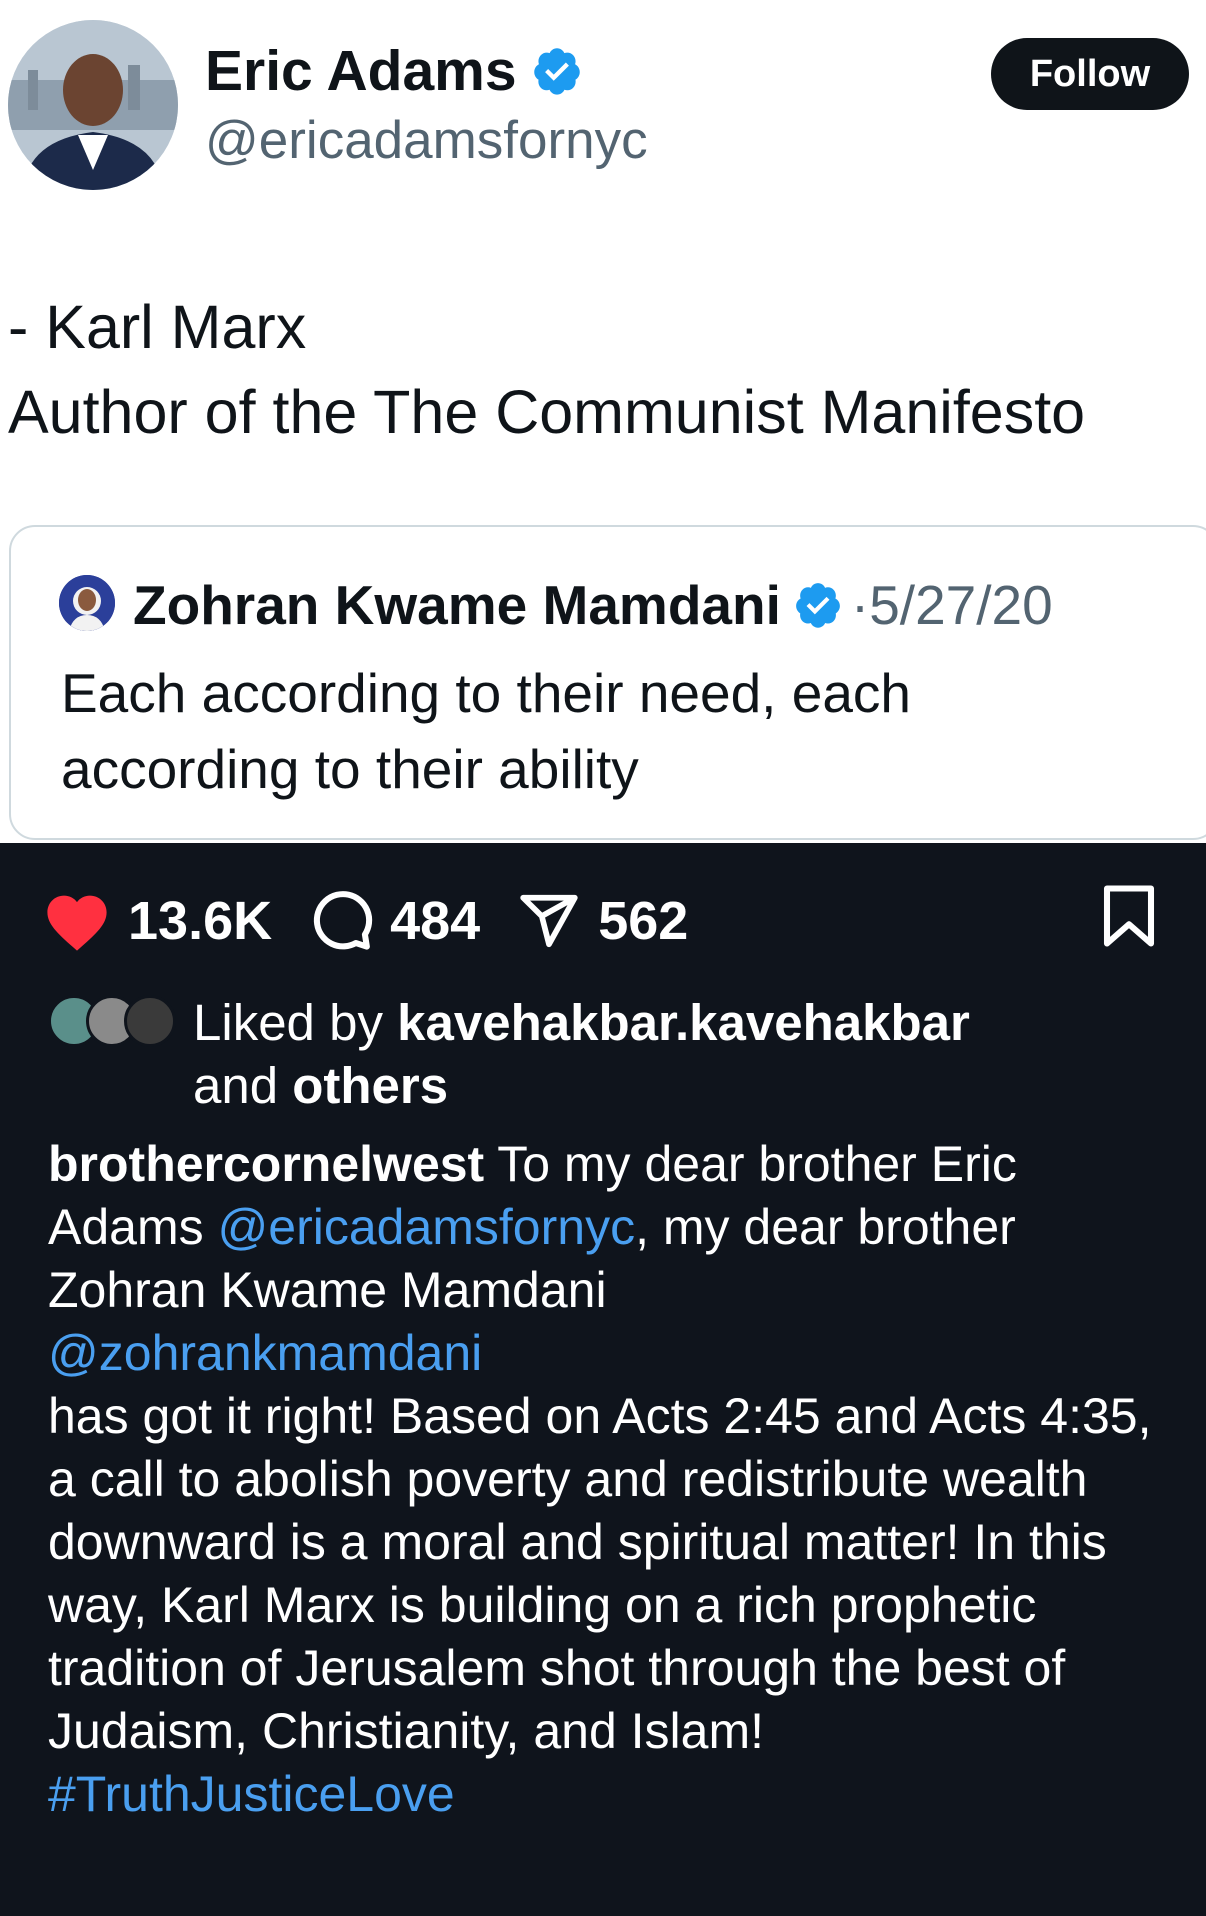 The image size is (1206, 1916). Describe the element at coordinates (150, 1021) in the screenshot. I see `avatar` at that location.